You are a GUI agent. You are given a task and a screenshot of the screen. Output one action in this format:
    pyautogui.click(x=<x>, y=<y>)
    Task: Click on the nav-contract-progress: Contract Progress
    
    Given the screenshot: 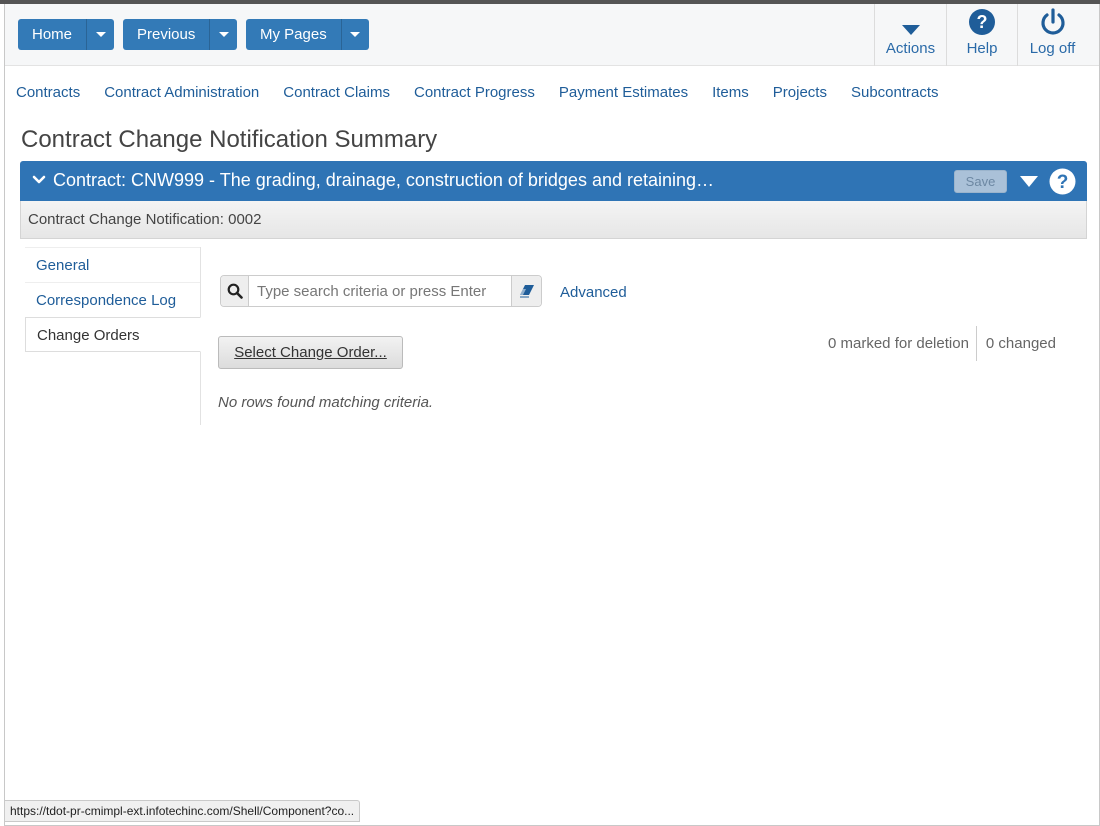 What is the action you would take?
    pyautogui.click(x=474, y=92)
    